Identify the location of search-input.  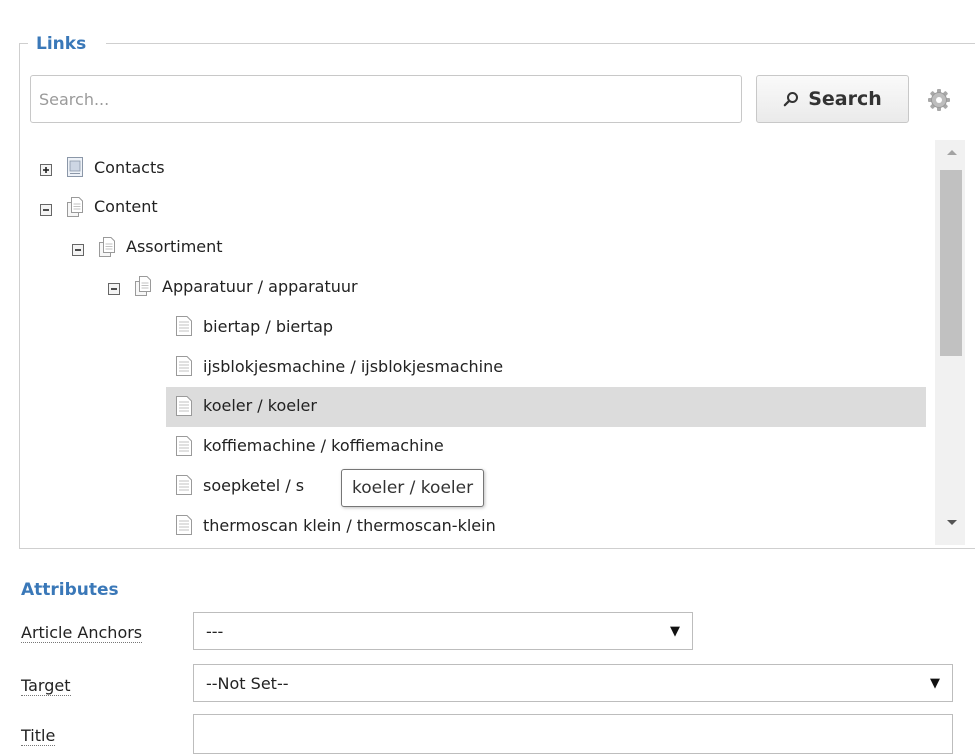
(386, 99).